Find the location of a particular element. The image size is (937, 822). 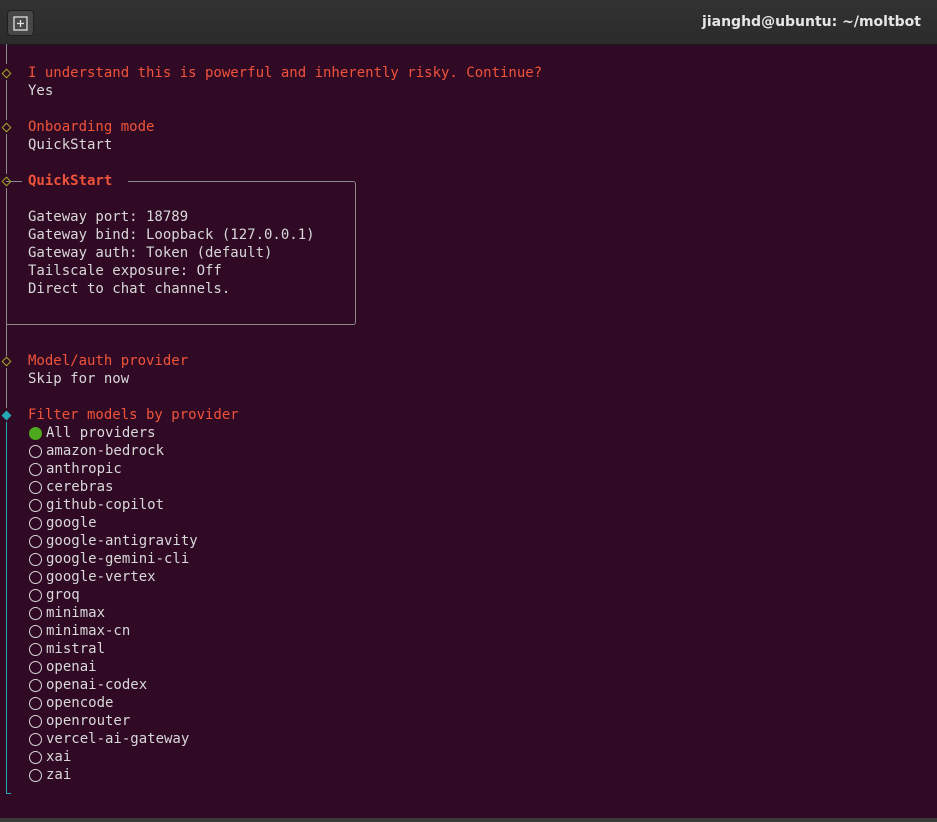

provider-option: minimax is located at coordinates (75, 613).